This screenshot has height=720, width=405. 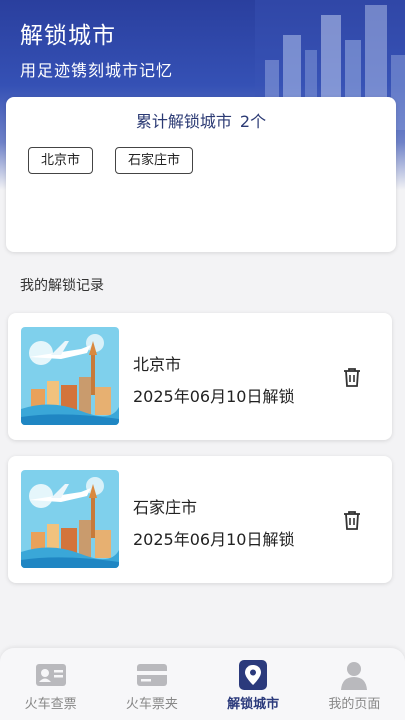 I want to click on tab-train-ticket-wallet: 火车票夹, so click(x=151, y=684).